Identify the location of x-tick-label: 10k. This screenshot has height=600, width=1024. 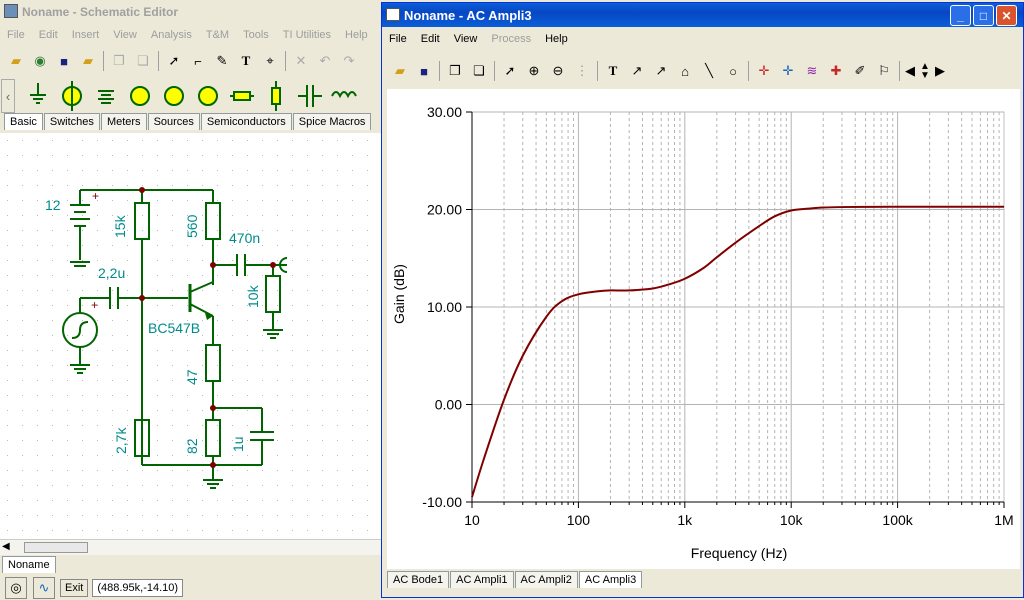
(792, 520).